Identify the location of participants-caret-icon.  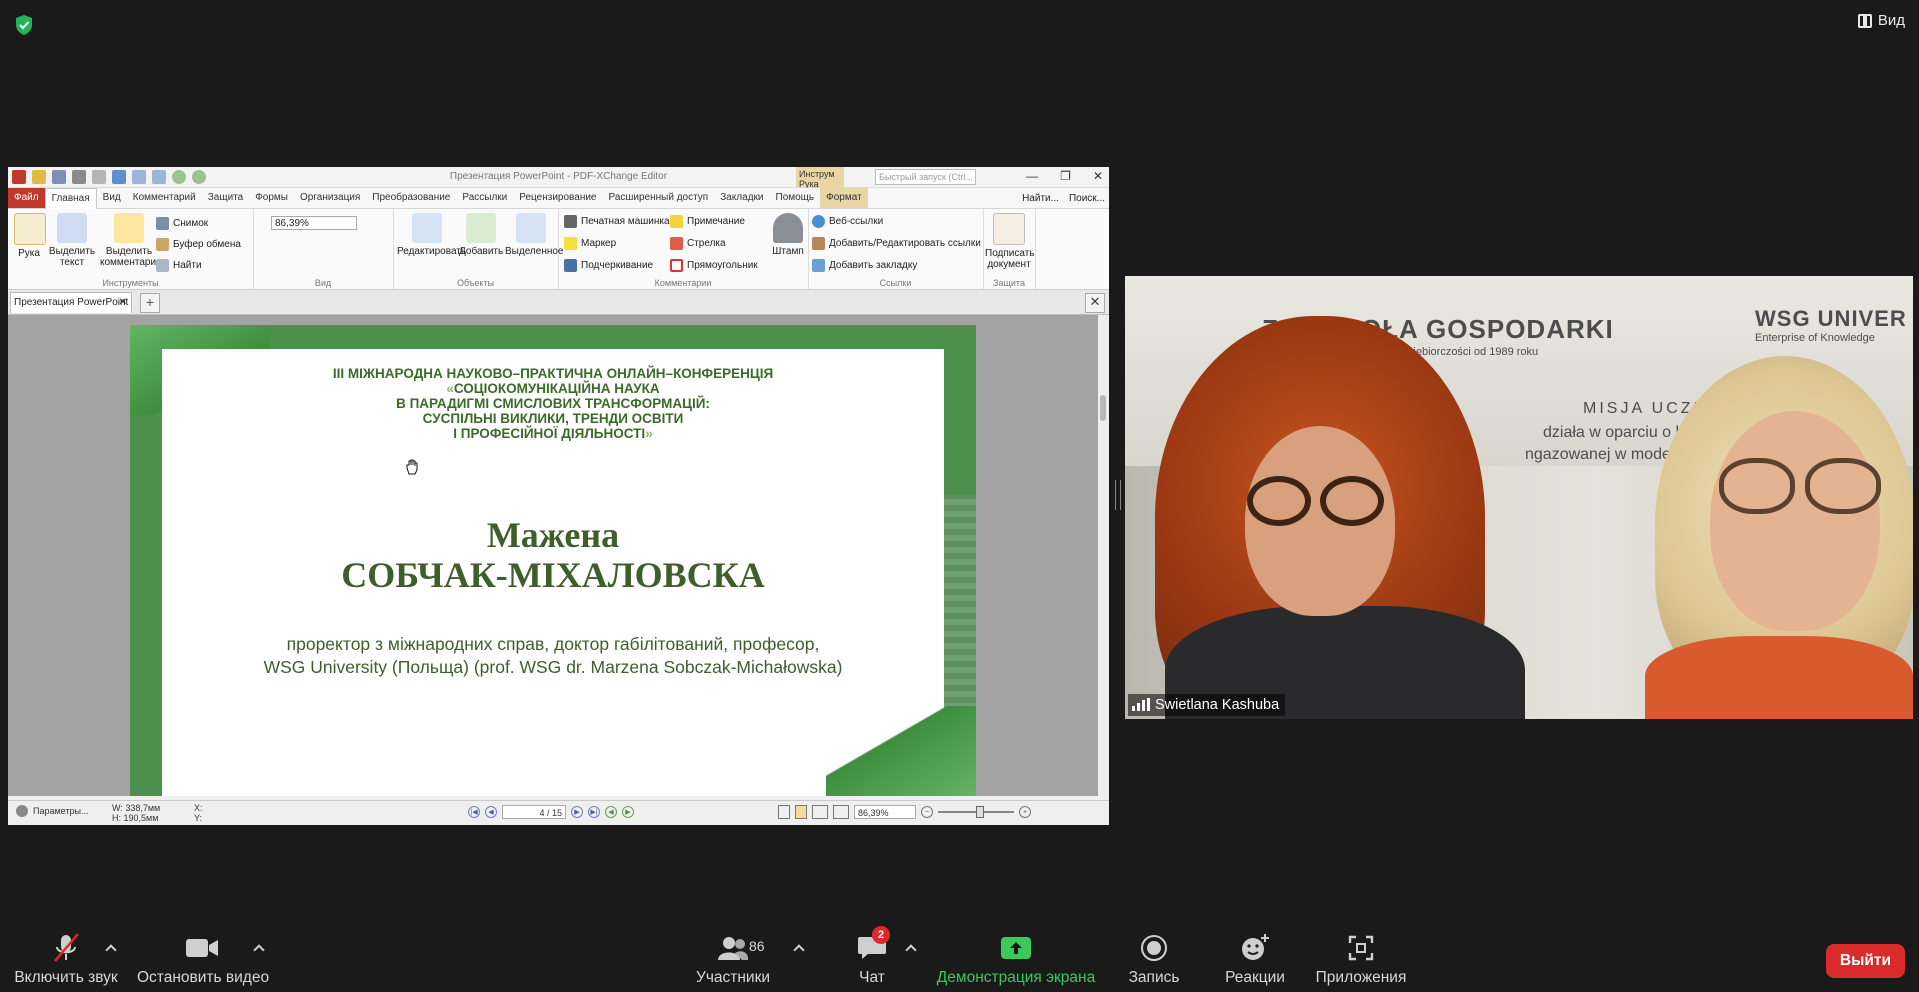
(799, 947).